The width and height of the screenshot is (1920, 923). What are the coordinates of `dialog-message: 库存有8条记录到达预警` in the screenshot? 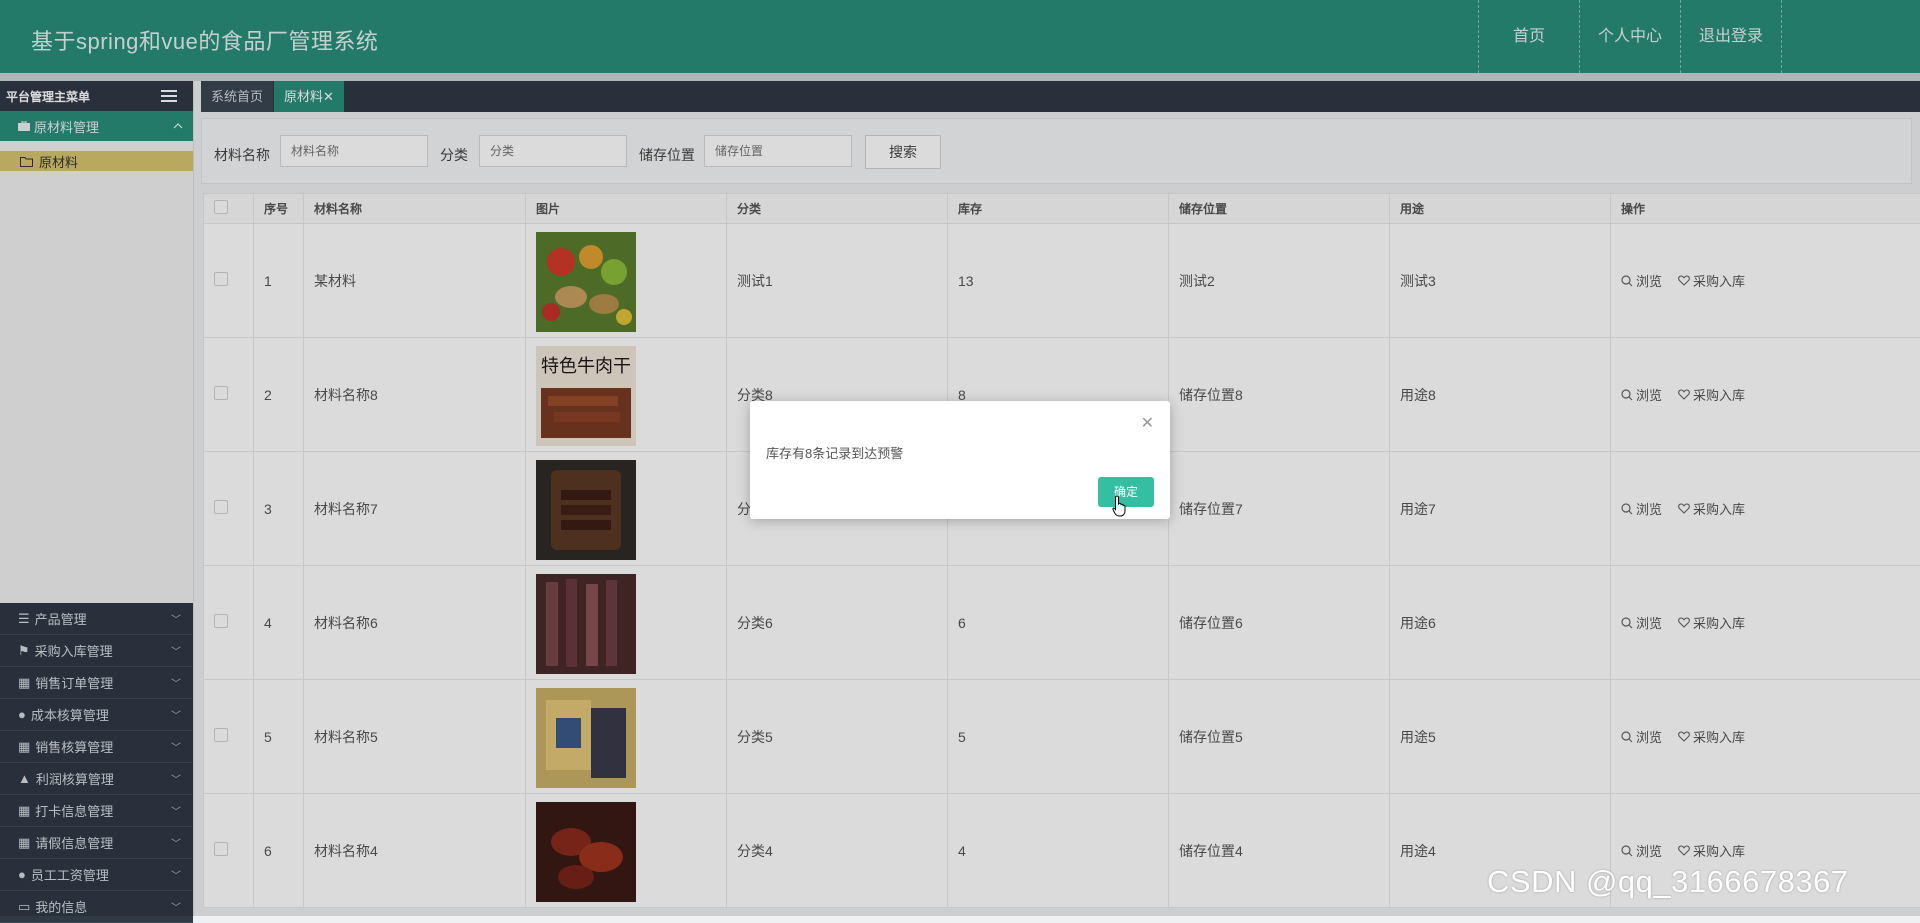 It's located at (834, 452).